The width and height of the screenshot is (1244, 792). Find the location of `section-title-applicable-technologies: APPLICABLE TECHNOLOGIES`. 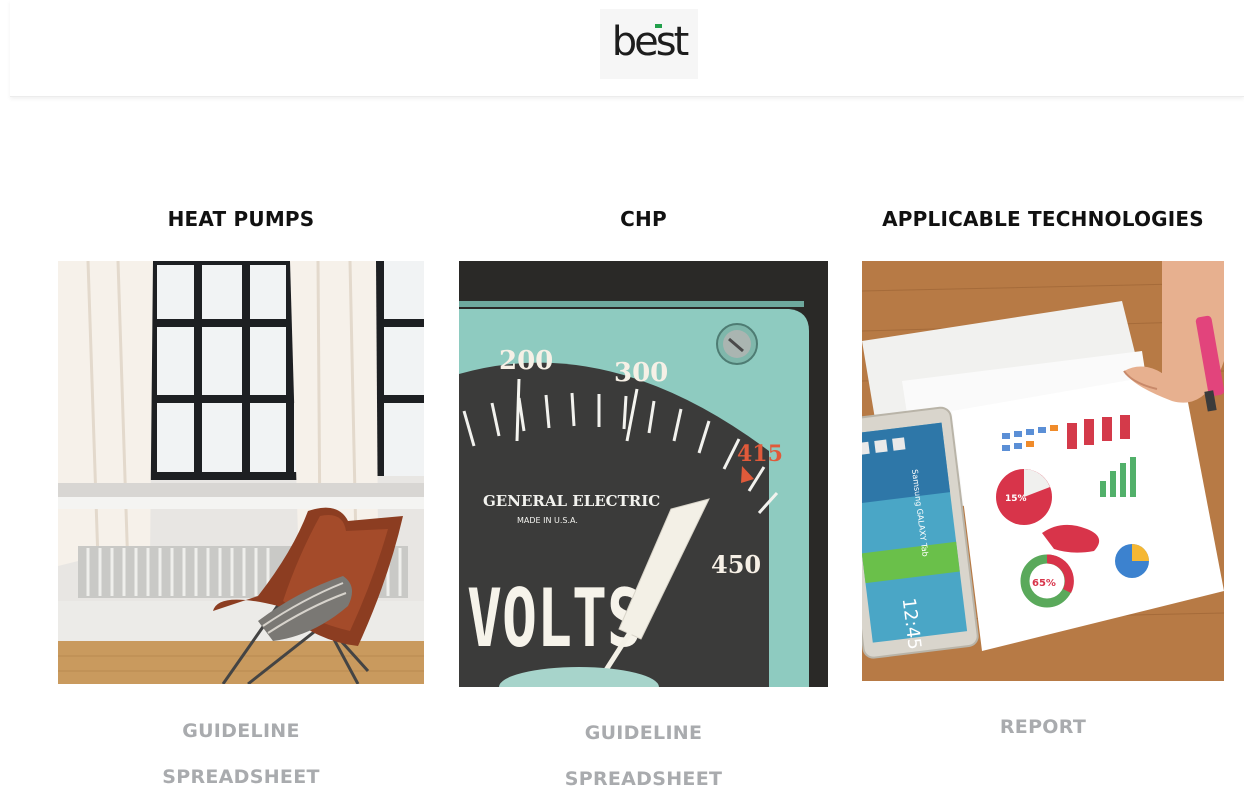

section-title-applicable-technologies: APPLICABLE TECHNOLOGIES is located at coordinates (1043, 219).